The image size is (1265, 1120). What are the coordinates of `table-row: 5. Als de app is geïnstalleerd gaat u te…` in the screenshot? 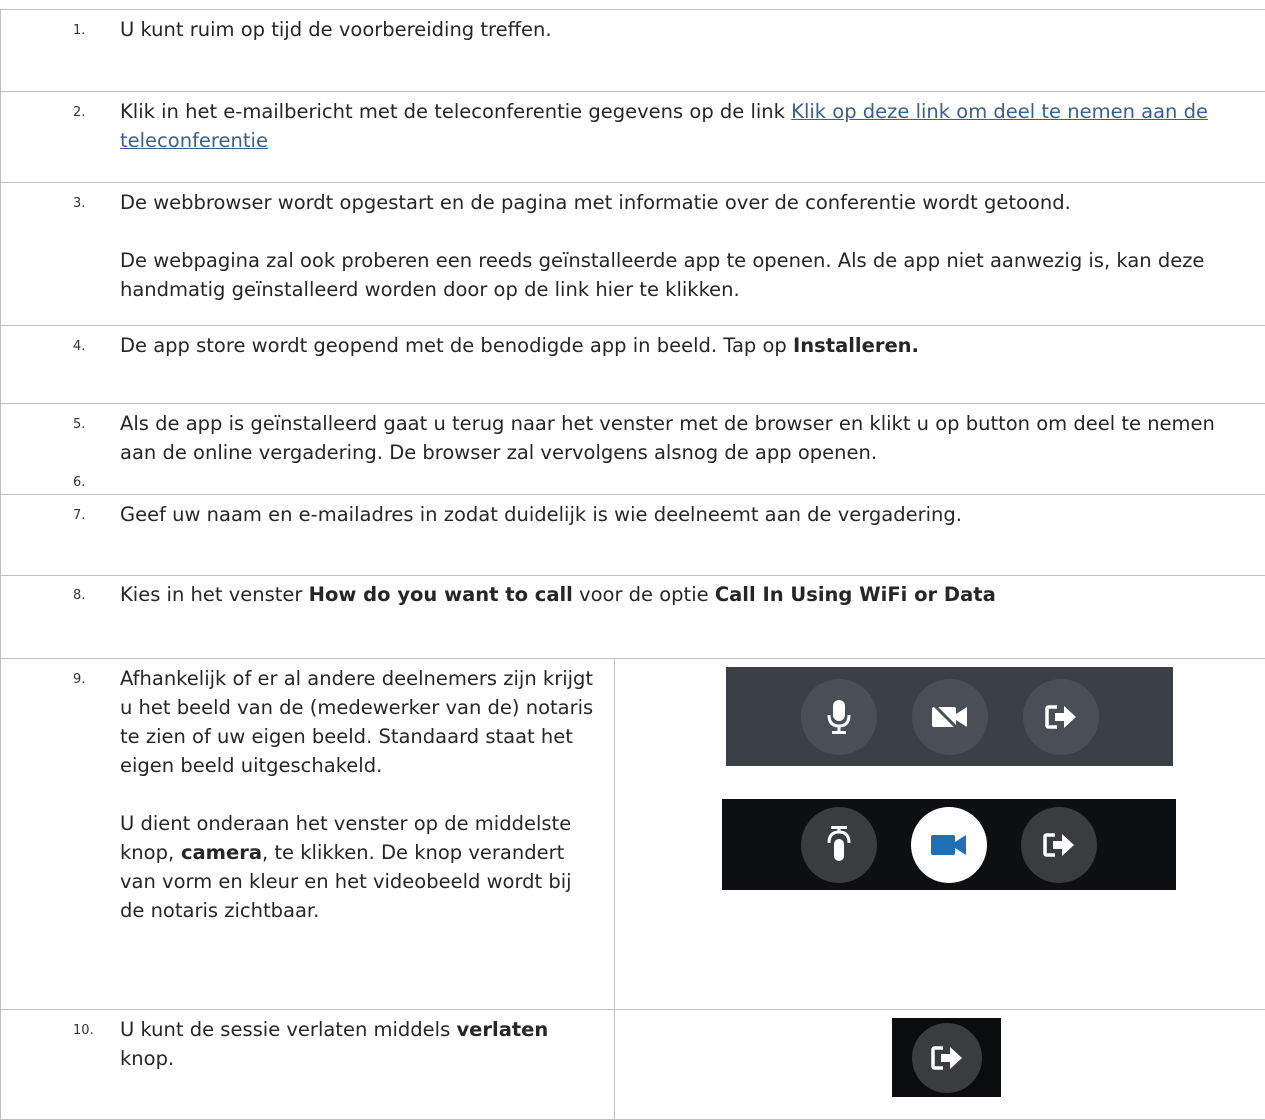 It's located at (633, 449).